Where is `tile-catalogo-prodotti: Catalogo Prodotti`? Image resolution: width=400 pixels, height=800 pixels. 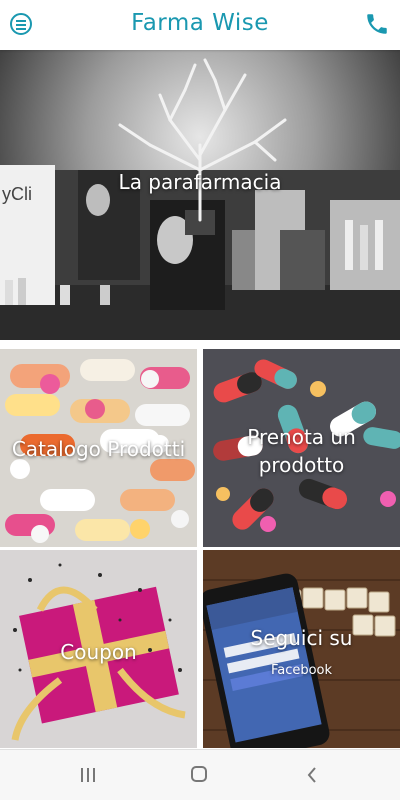 tile-catalogo-prodotti: Catalogo Prodotti is located at coordinates (98, 448).